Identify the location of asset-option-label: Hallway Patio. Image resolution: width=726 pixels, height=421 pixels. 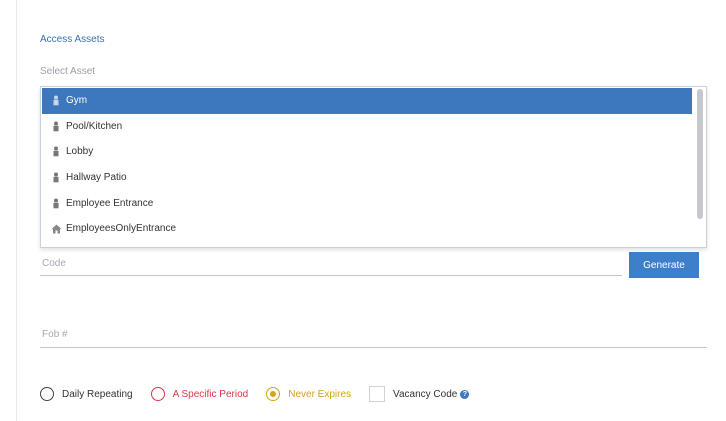
(96, 178).